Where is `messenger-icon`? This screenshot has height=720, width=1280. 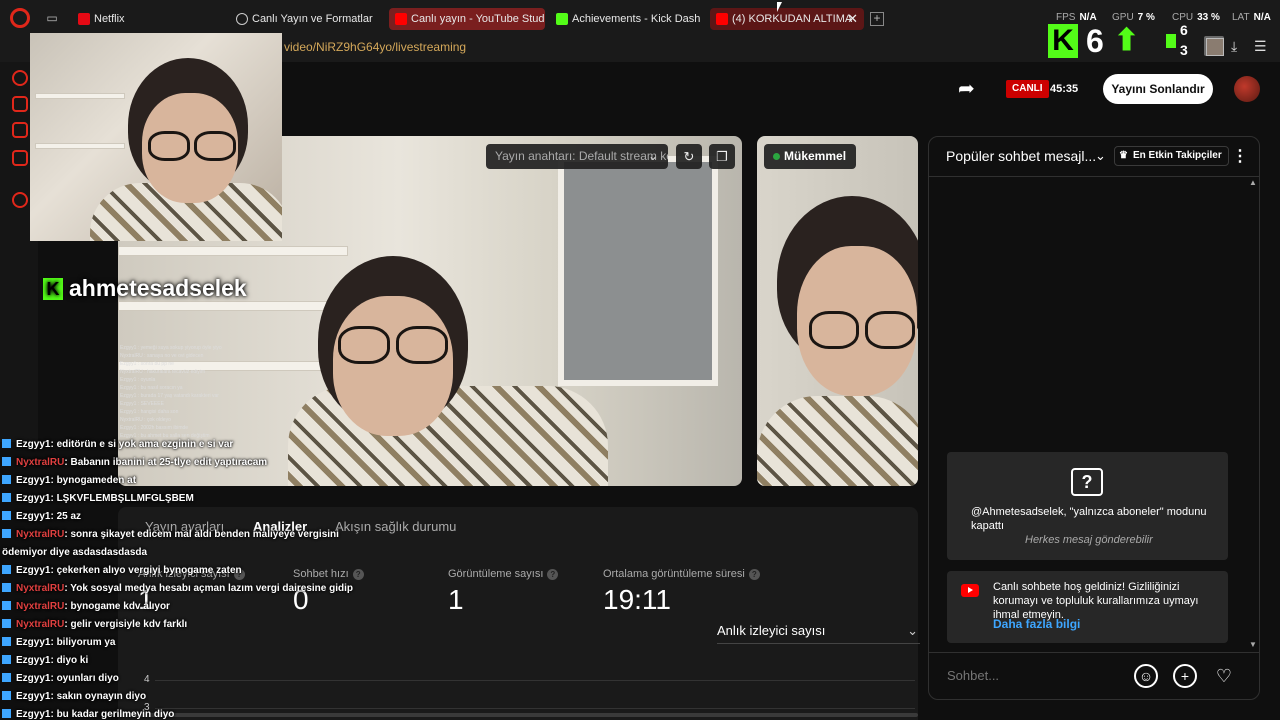
messenger-icon is located at coordinates (20, 158).